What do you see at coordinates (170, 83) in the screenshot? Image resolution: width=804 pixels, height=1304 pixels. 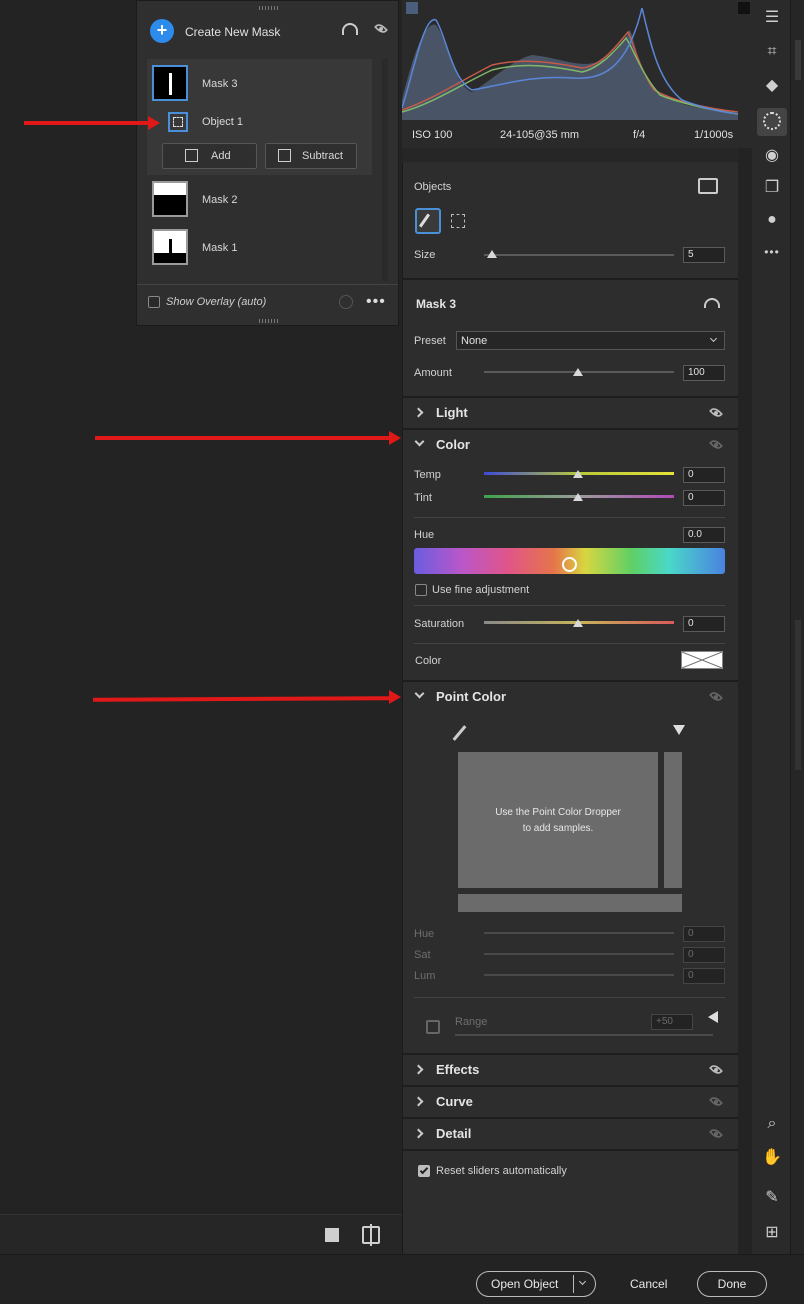 I see `mask3-thumbnail` at bounding box center [170, 83].